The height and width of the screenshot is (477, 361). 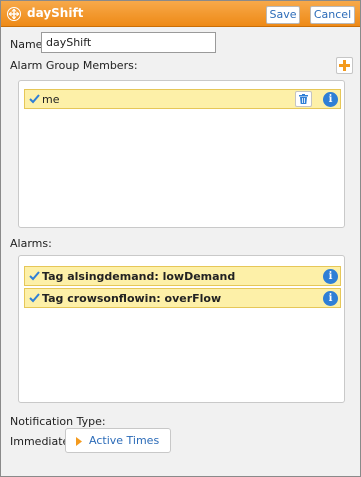 I want to click on plus-icon, so click(x=344, y=65).